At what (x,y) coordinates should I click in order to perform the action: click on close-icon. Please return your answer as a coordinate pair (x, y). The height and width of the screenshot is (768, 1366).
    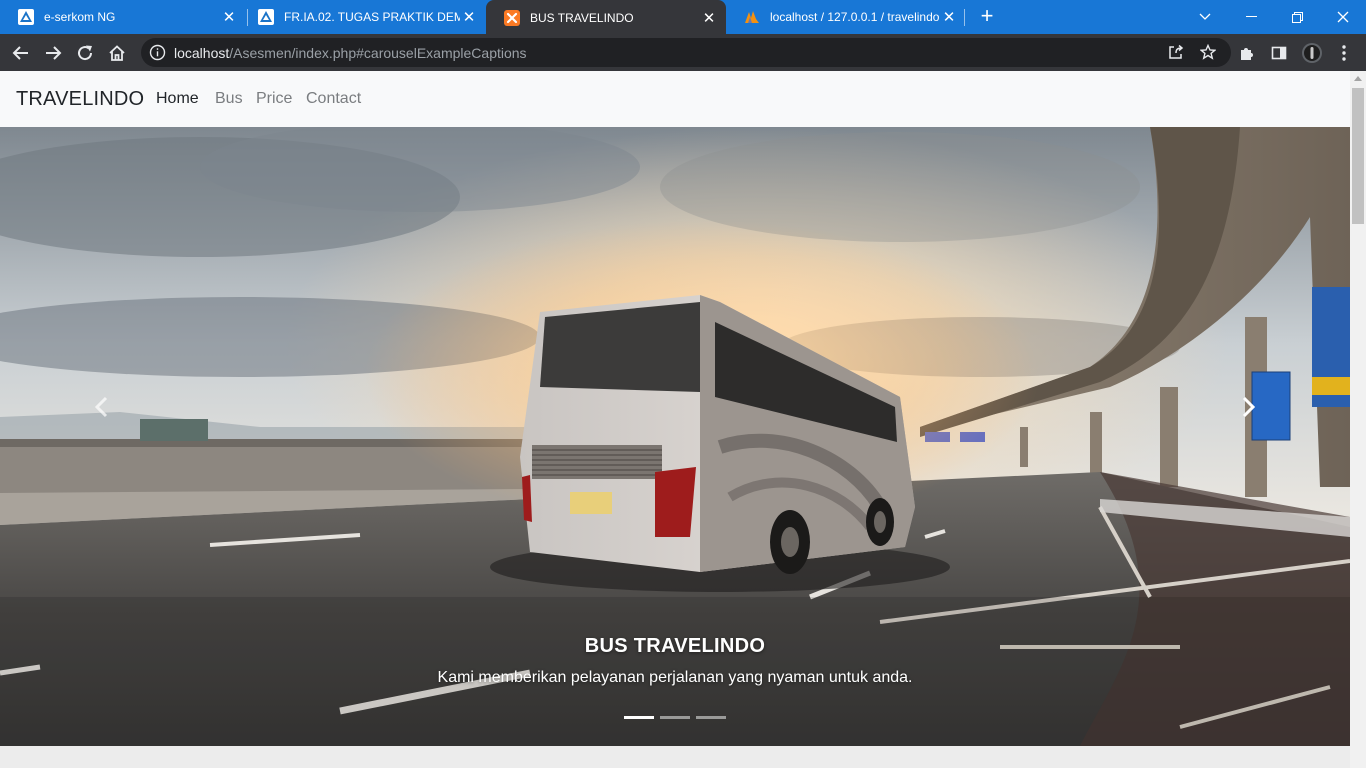
    Looking at the image, I should click on (1343, 17).